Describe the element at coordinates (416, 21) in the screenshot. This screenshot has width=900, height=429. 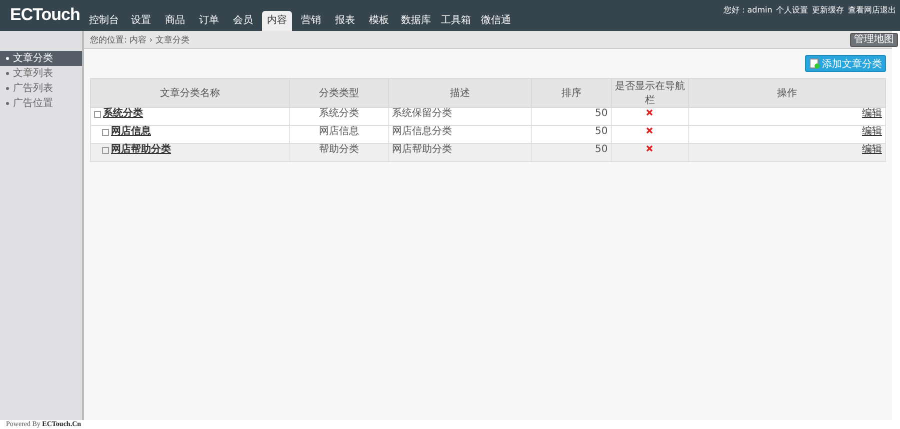
I see `nav-tab: 数据库` at that location.